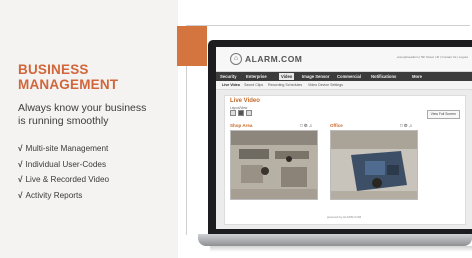 Image resolution: width=472 pixels, height=258 pixels. Describe the element at coordinates (245, 101) in the screenshot. I see `section-title: Live Video` at that location.